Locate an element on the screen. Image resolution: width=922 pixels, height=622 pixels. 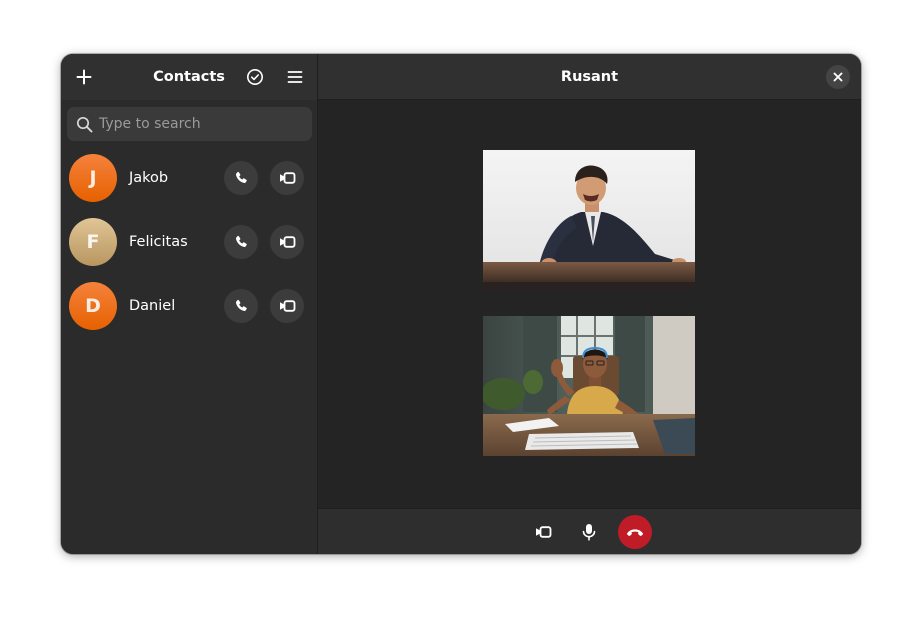
remote-video is located at coordinates (589, 220).